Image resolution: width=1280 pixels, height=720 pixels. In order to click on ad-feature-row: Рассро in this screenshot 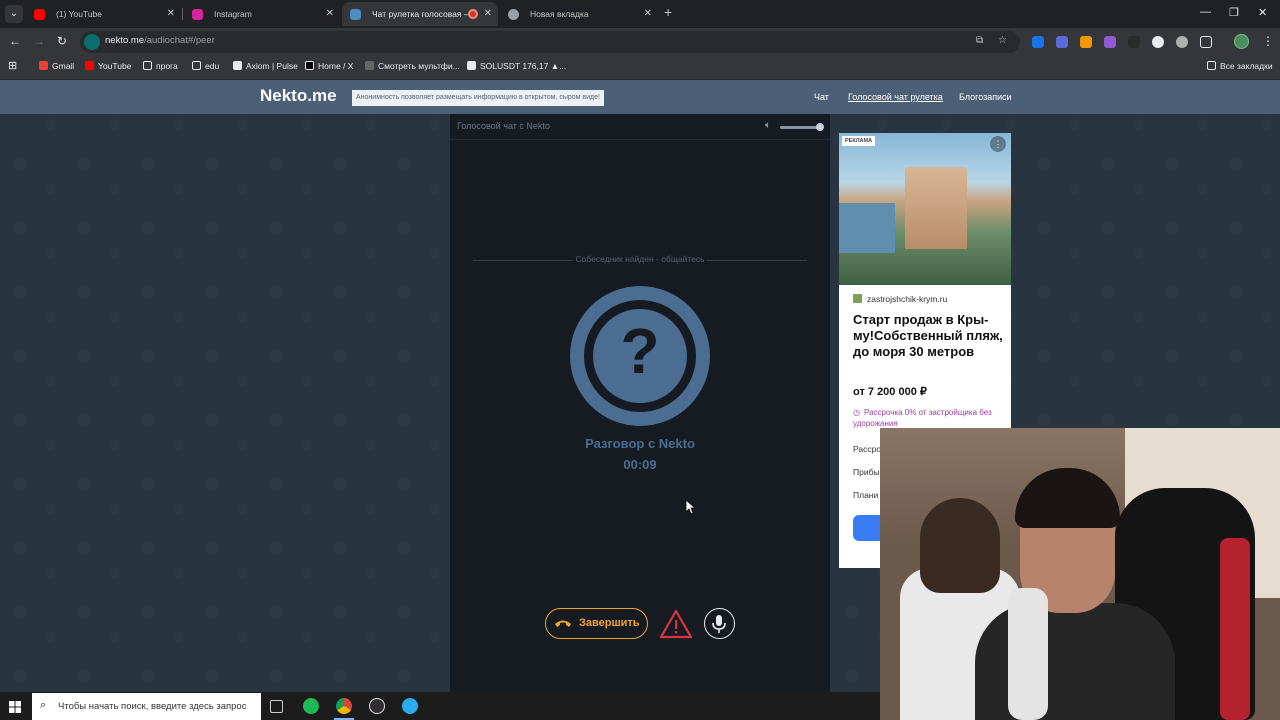, I will do `click(867, 449)`.